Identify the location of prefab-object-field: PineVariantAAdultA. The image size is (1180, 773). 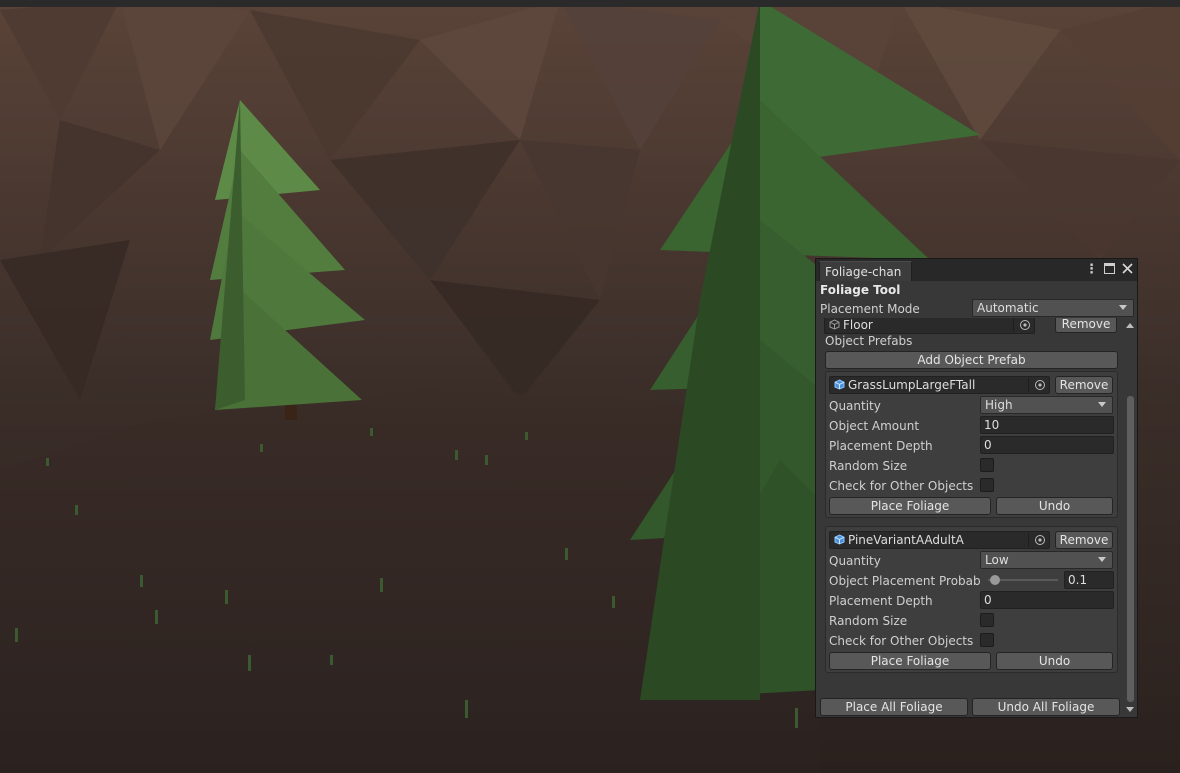
(939, 540).